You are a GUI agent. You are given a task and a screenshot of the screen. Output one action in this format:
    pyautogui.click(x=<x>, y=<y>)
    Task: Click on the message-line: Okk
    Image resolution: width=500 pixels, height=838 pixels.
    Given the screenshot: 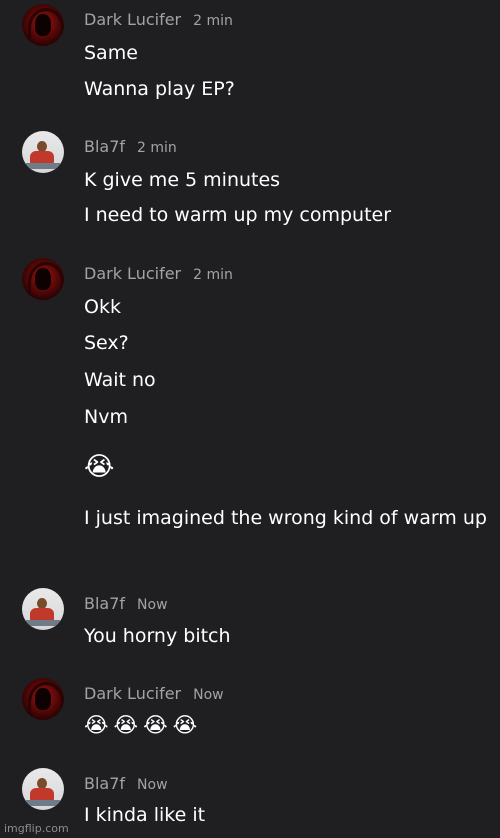 What is the action you would take?
    pyautogui.click(x=102, y=307)
    